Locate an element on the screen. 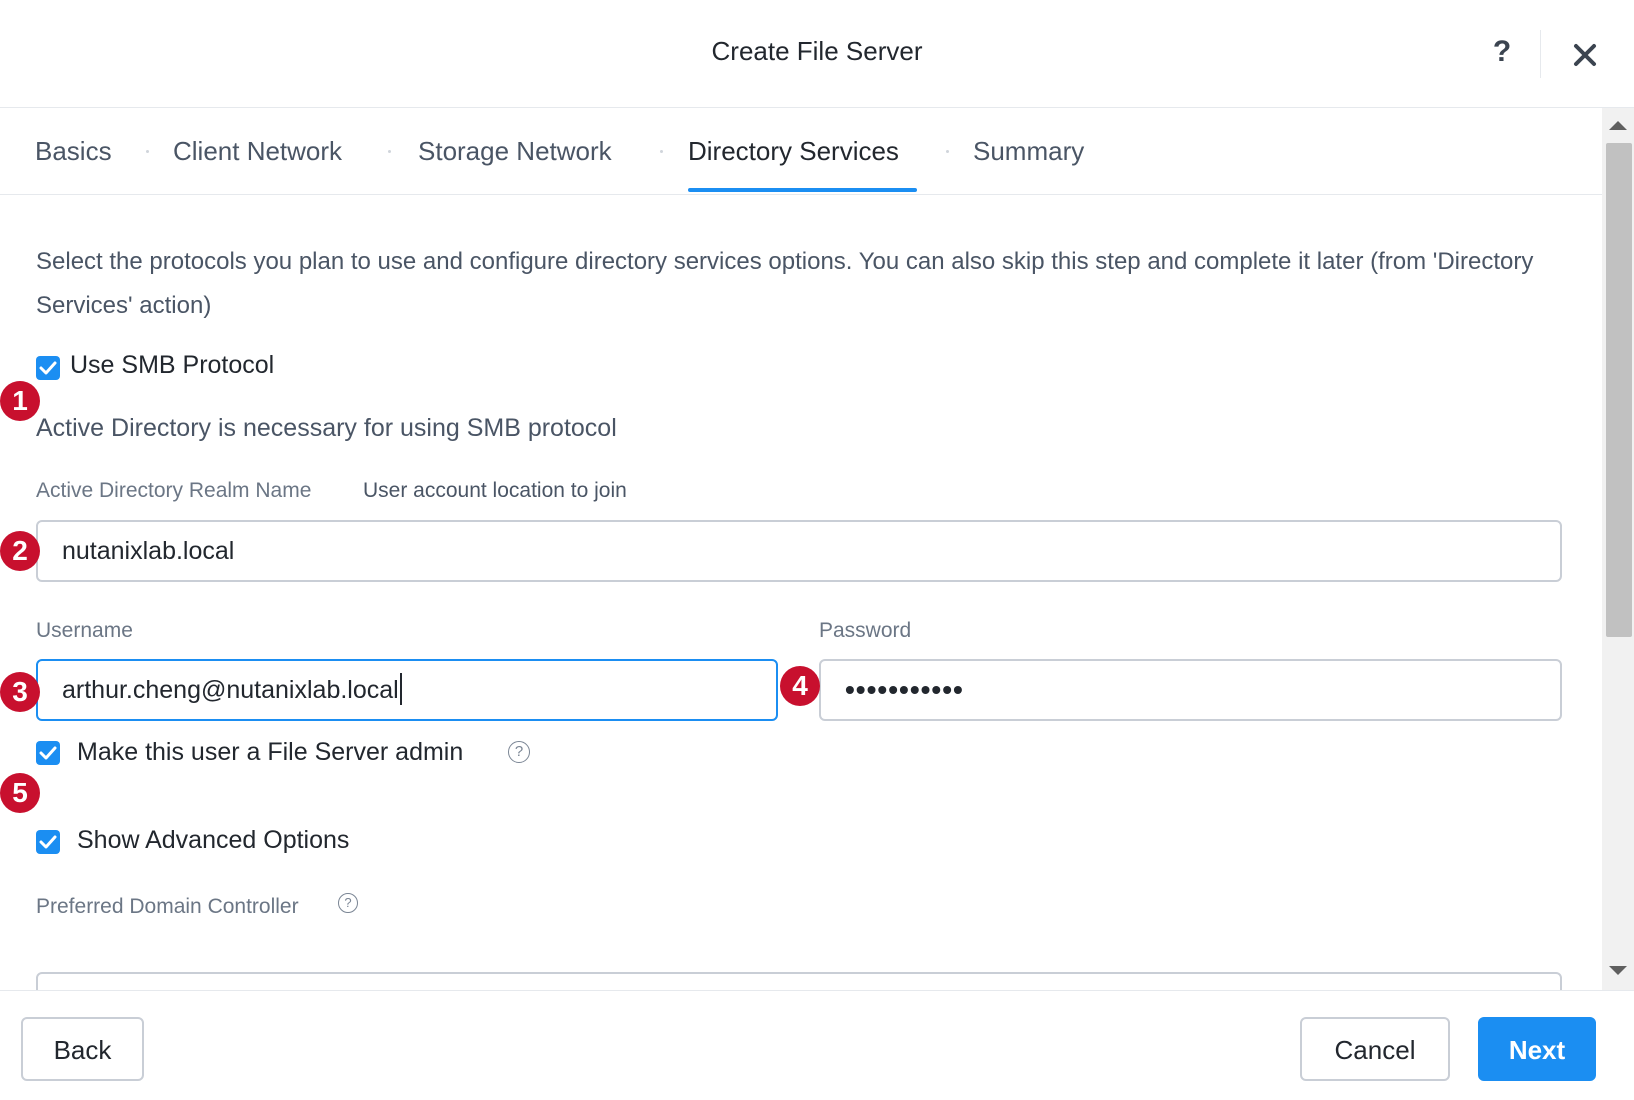 Image resolution: width=1634 pixels, height=1100 pixels. realm-label: Active Directory Realm Name is located at coordinates (174, 490).